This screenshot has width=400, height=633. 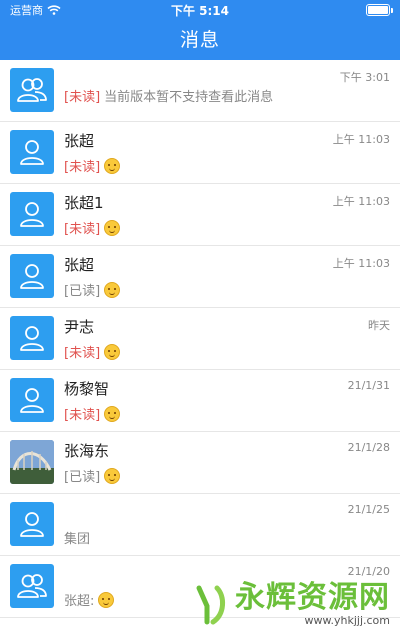 What do you see at coordinates (32, 462) in the screenshot?
I see `photo-avatar` at bounding box center [32, 462].